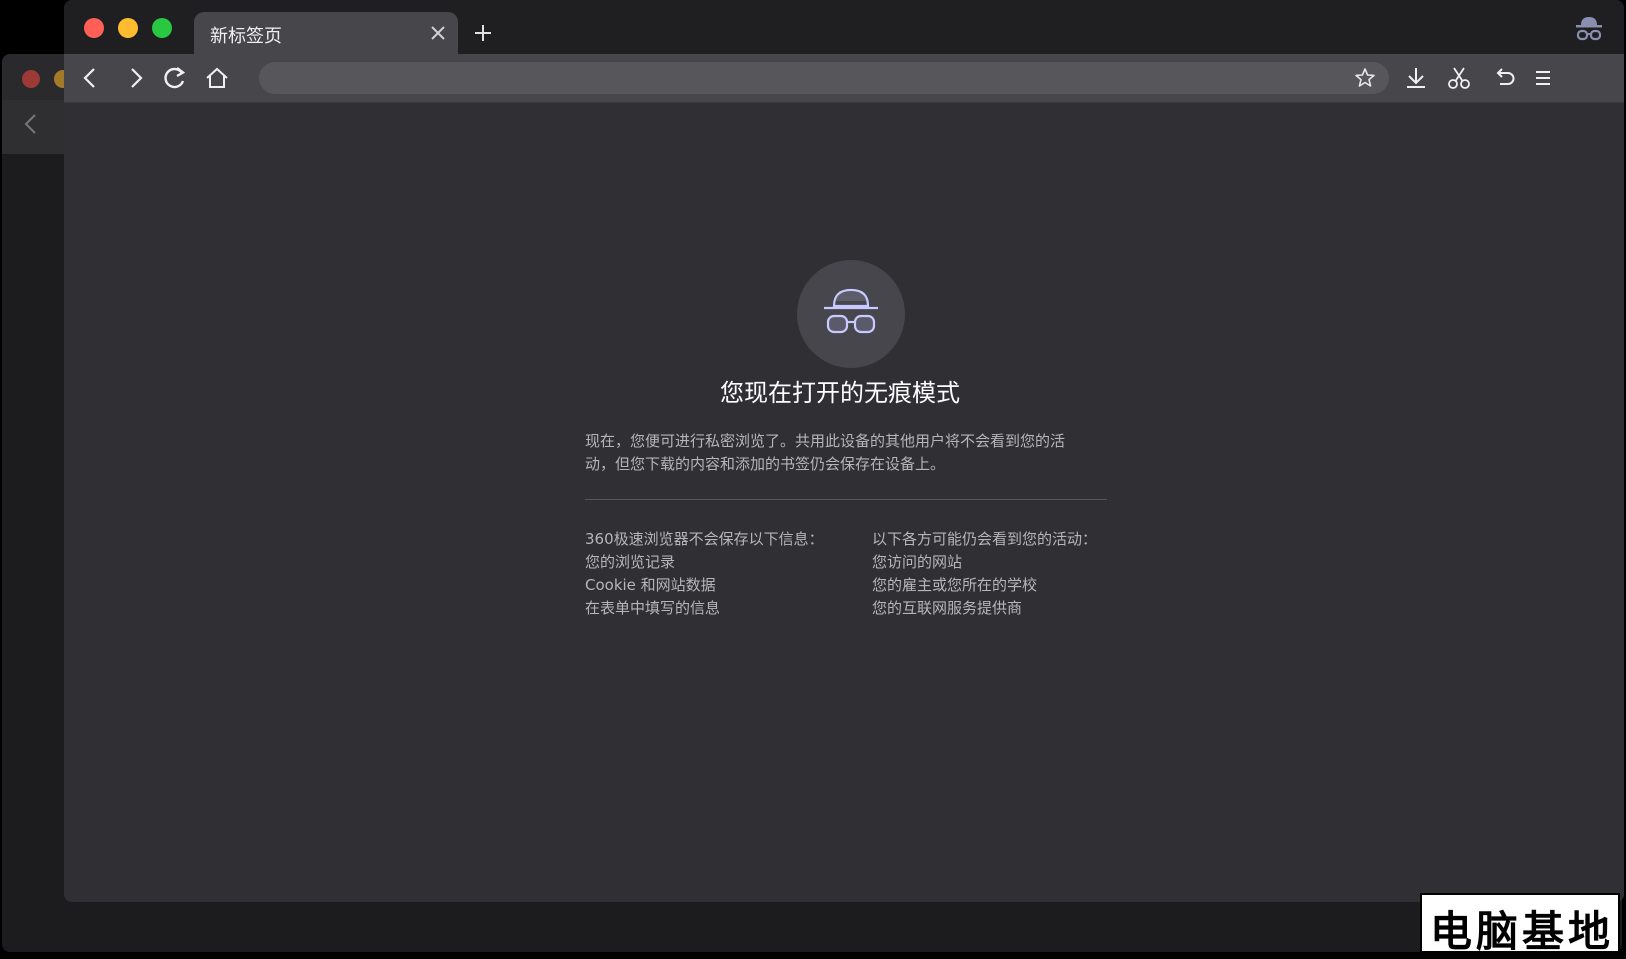 This screenshot has height=959, width=1626. What do you see at coordinates (650, 585) in the screenshot?
I see `list-item: Cookie 和网站数据` at bounding box center [650, 585].